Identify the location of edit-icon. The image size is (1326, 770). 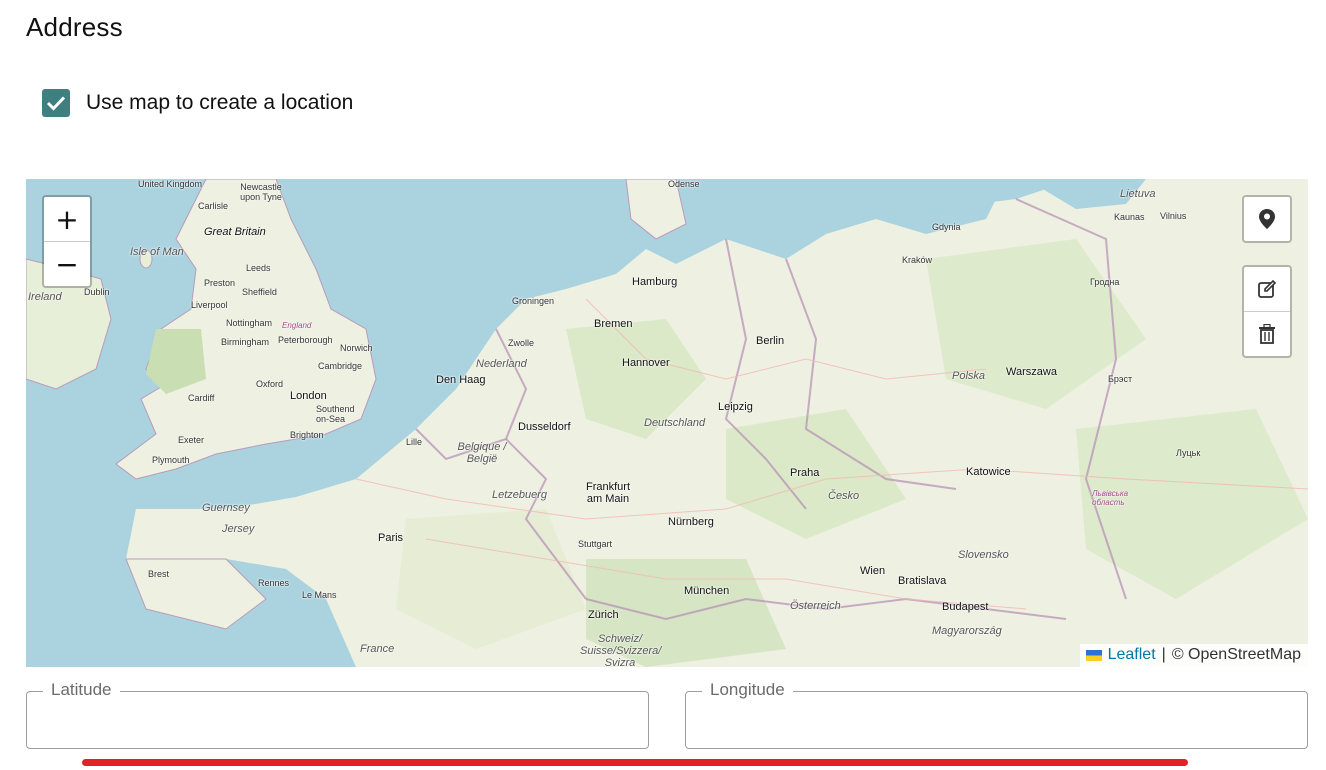
(1267, 288).